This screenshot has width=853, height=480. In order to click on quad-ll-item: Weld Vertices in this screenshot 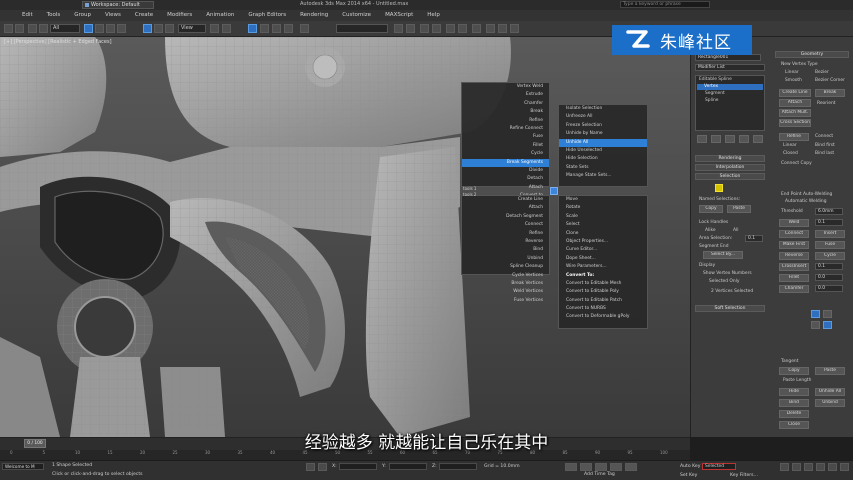, I will do `click(505, 292)`.